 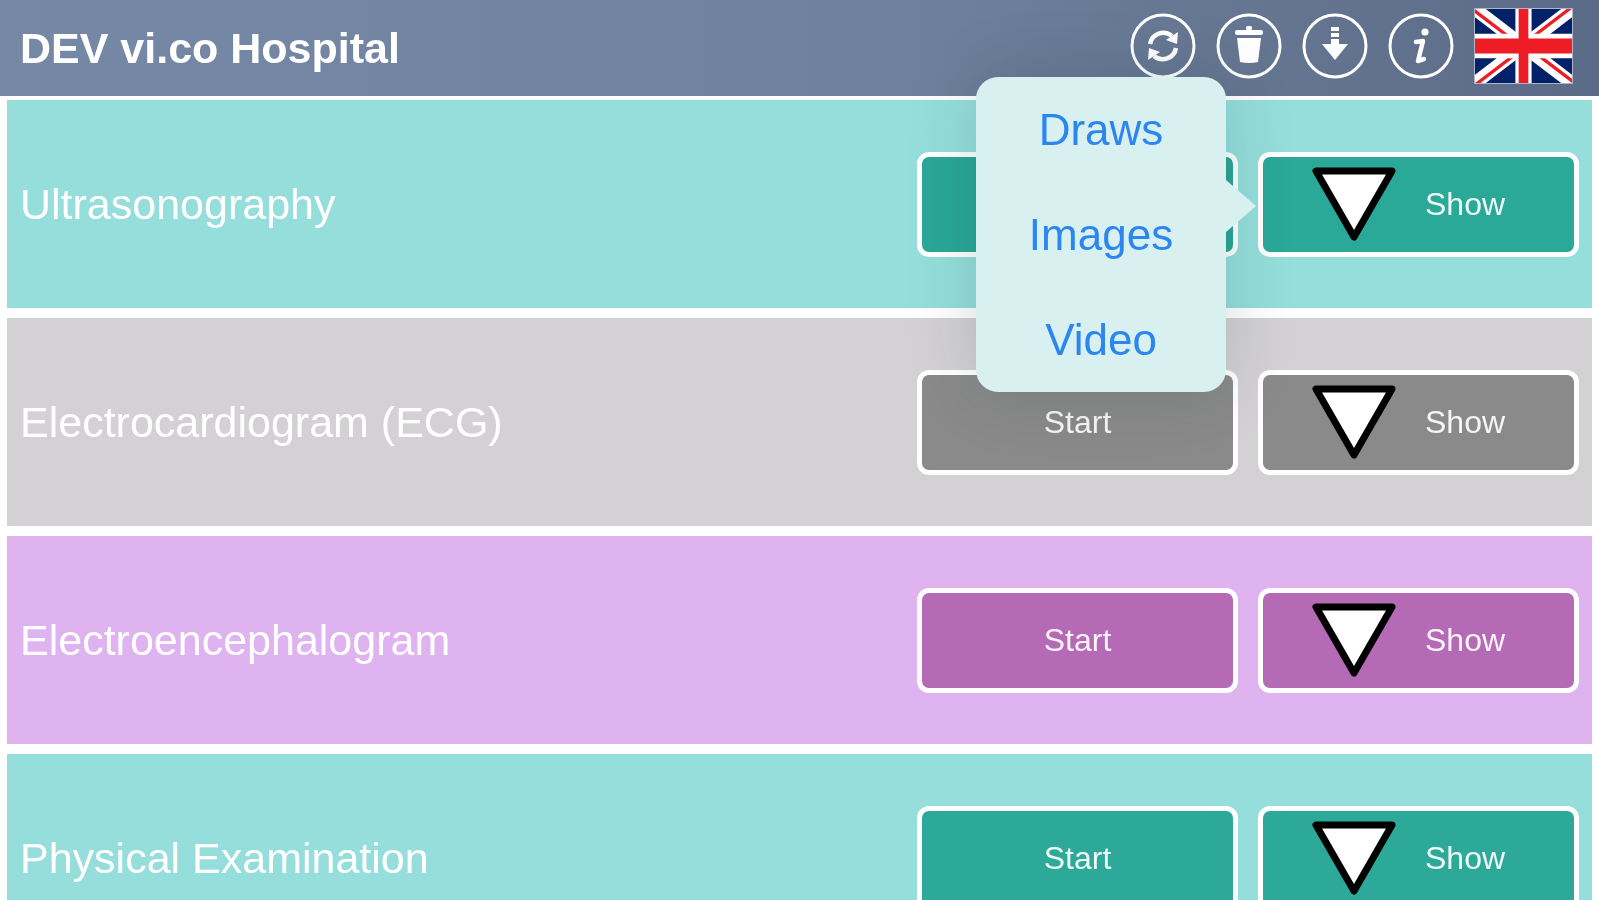 I want to click on menu-item: Images, so click(x=1101, y=234).